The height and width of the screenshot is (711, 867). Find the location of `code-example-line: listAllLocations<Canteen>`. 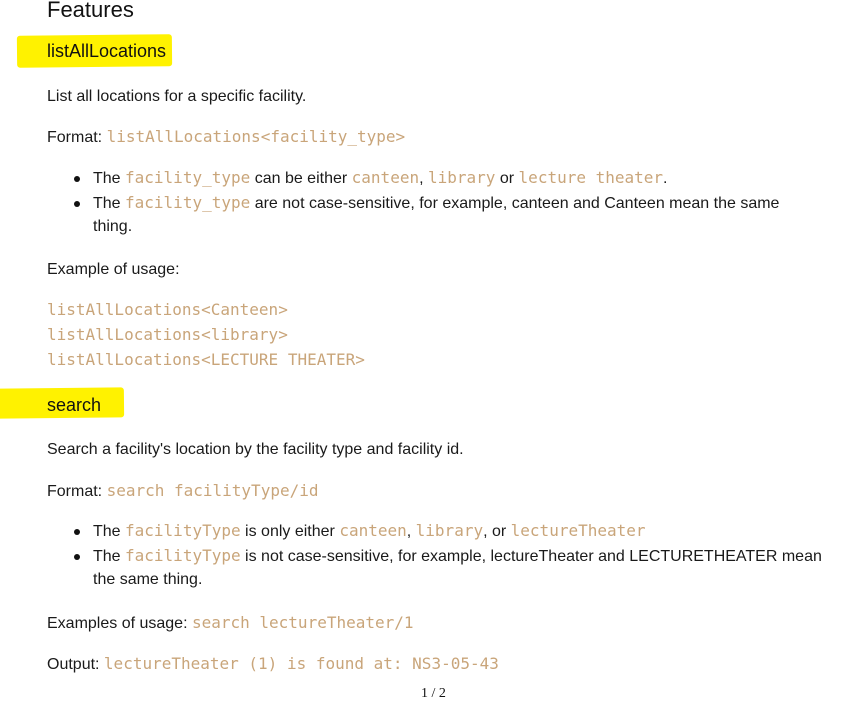

code-example-line: listAllLocations<Canteen> is located at coordinates (167, 309).